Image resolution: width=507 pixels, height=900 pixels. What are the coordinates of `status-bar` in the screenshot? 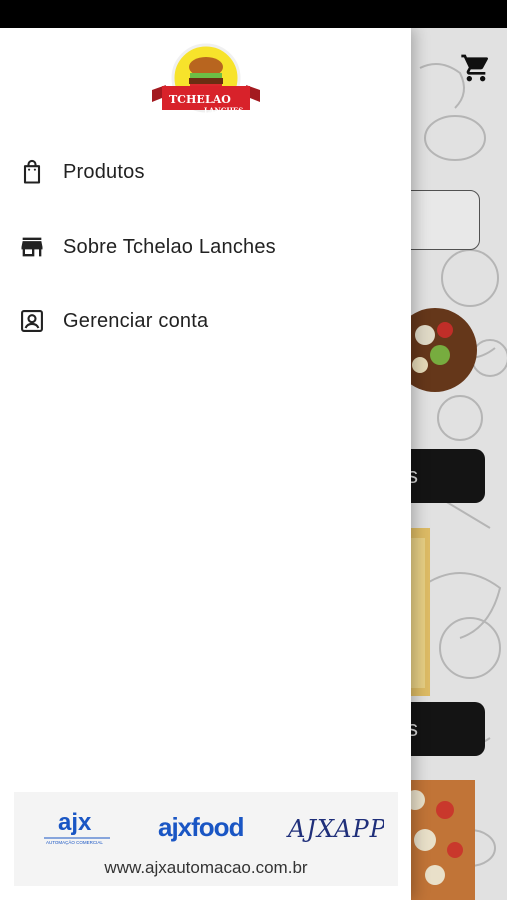 It's located at (253, 14).